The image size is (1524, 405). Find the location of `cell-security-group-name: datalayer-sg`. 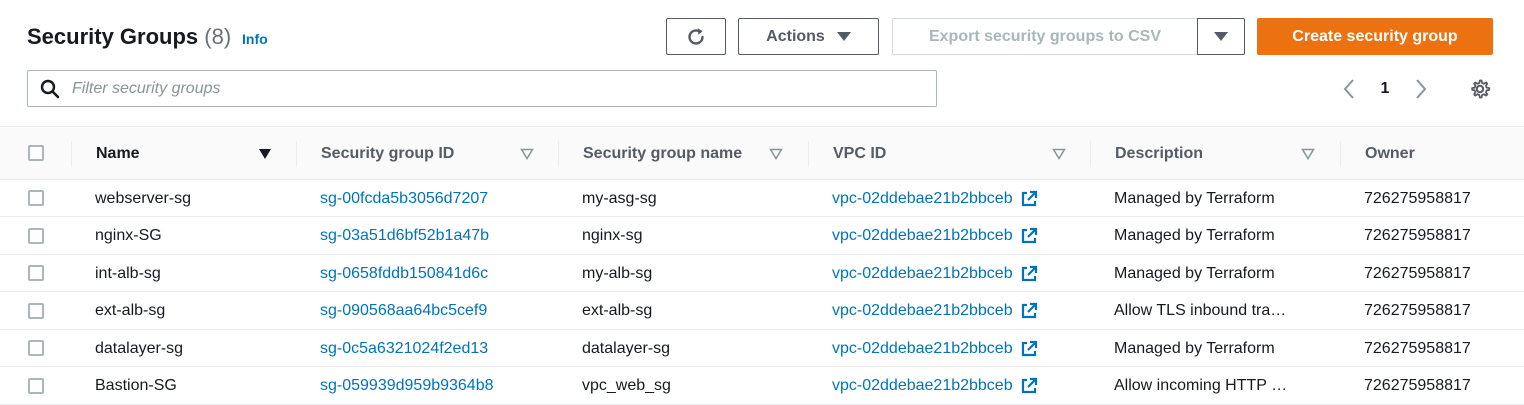

cell-security-group-name: datalayer-sg is located at coordinates (692, 348).